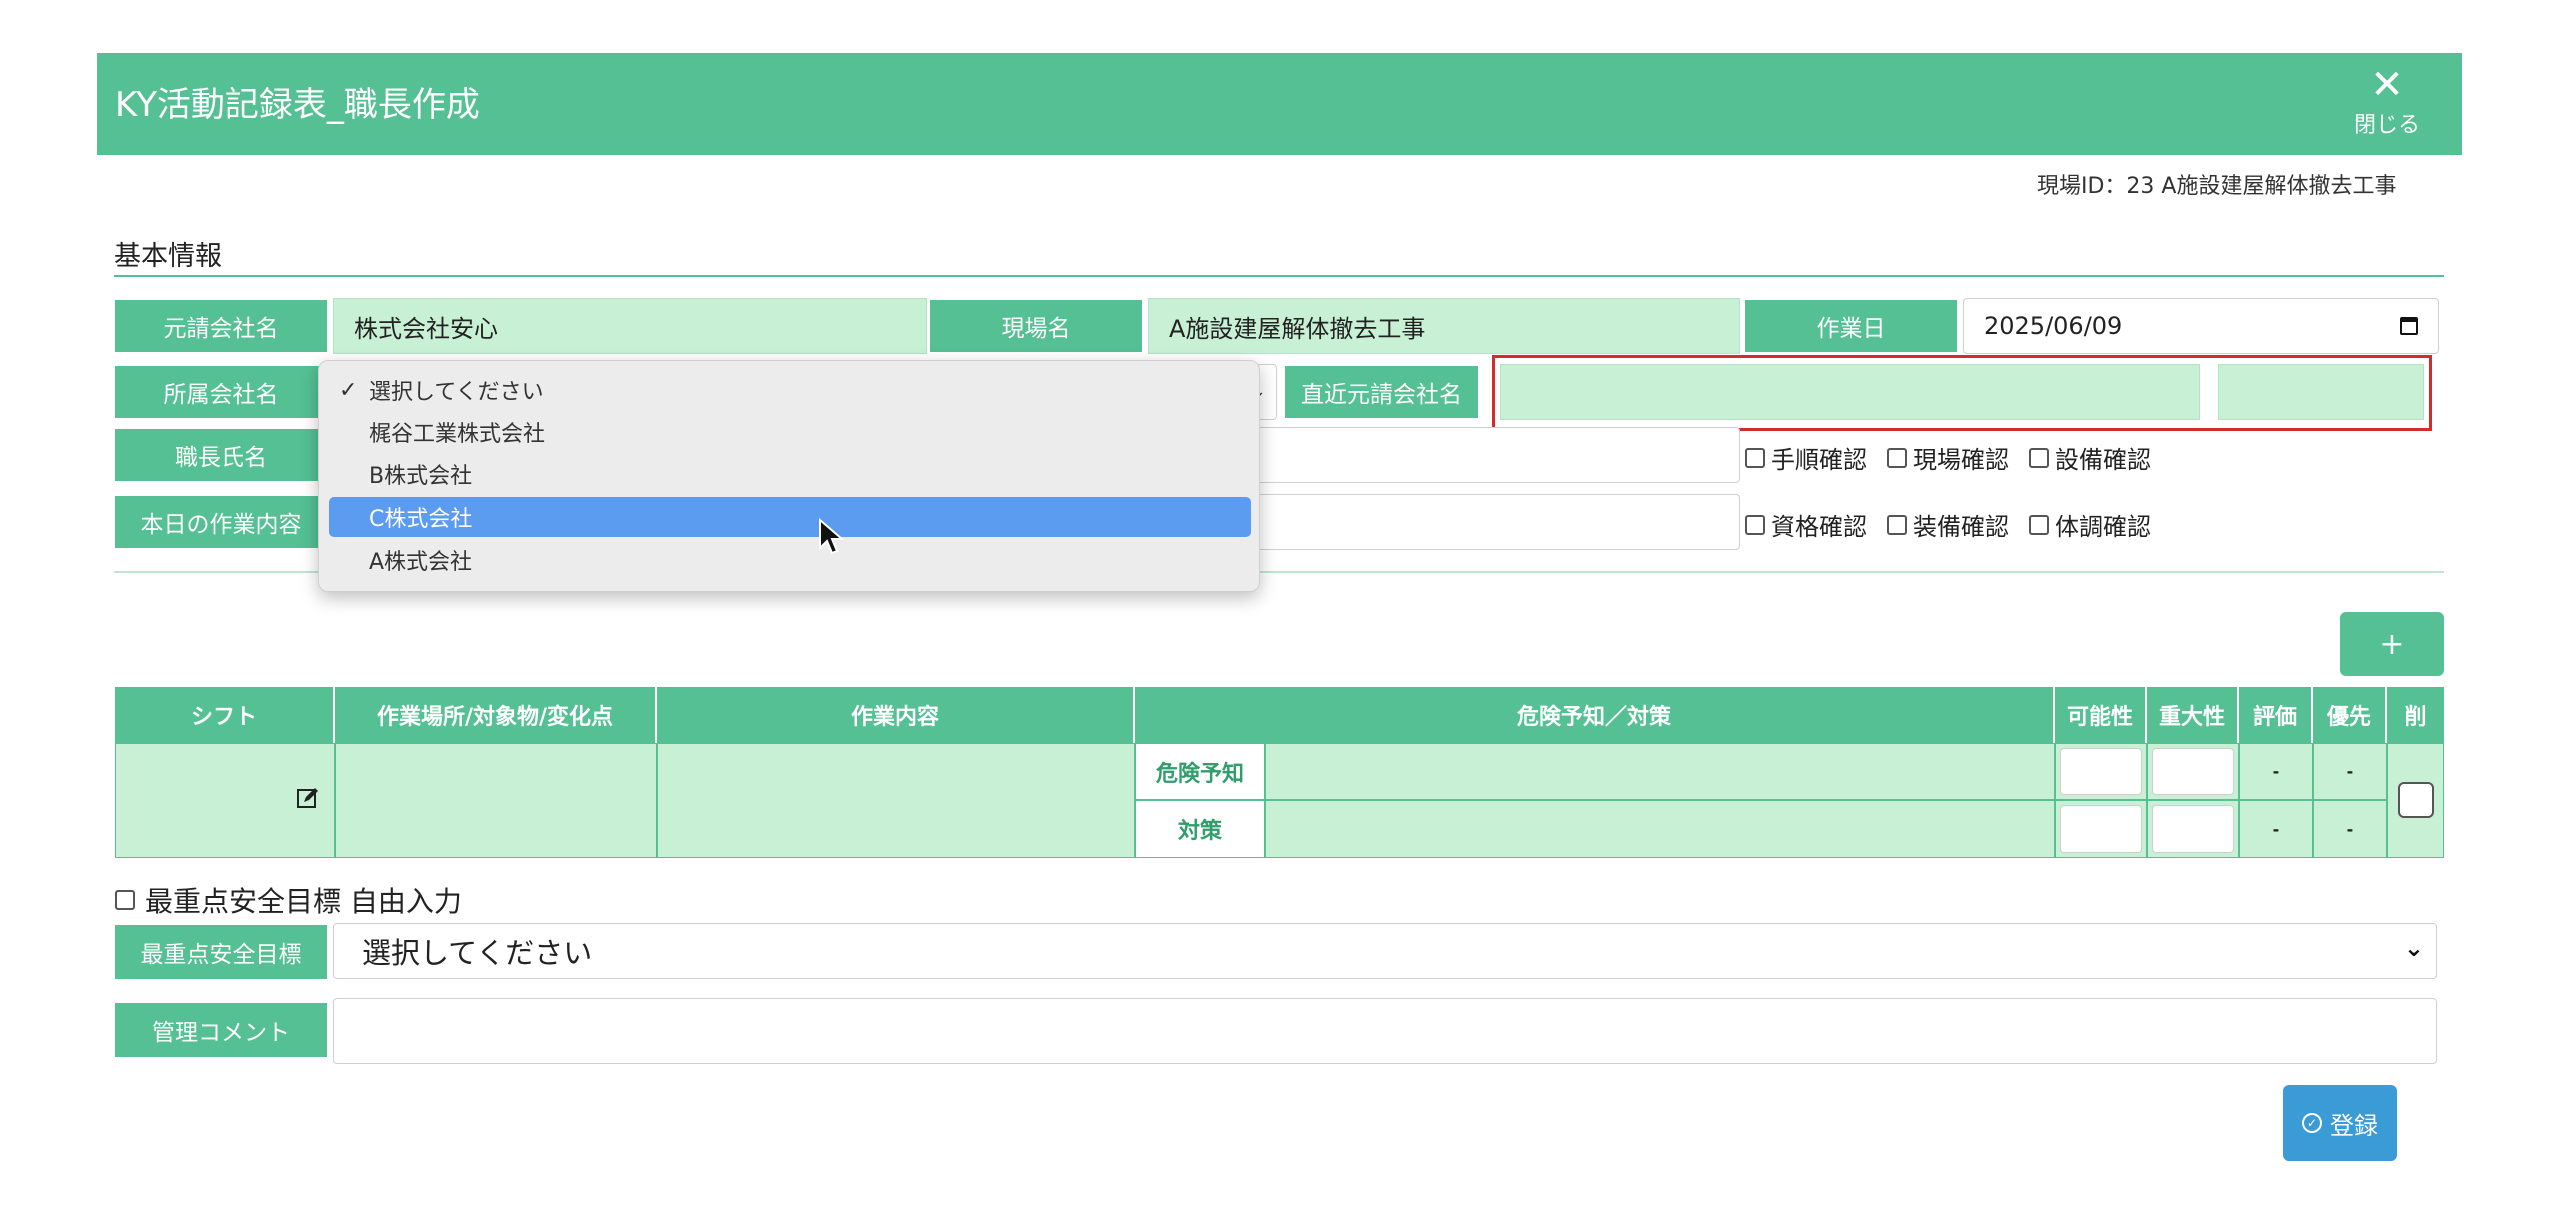 This screenshot has height=1217, width=2560. What do you see at coordinates (790, 390) in the screenshot?
I see `dropdown-option-select: ✓ 選択してください` at bounding box center [790, 390].